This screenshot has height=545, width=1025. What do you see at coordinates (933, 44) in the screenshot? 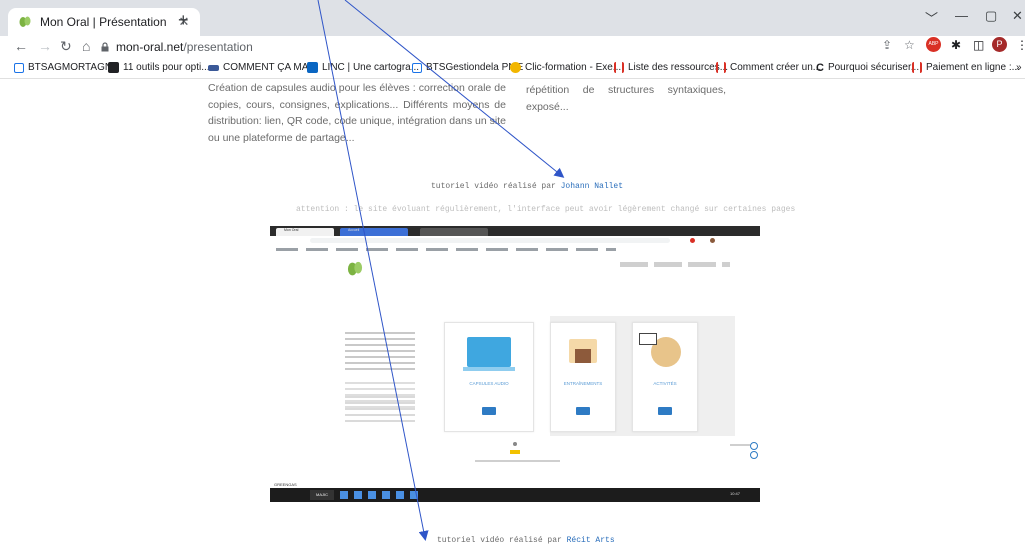
I see `adblock-extension-icon: ABP` at bounding box center [933, 44].